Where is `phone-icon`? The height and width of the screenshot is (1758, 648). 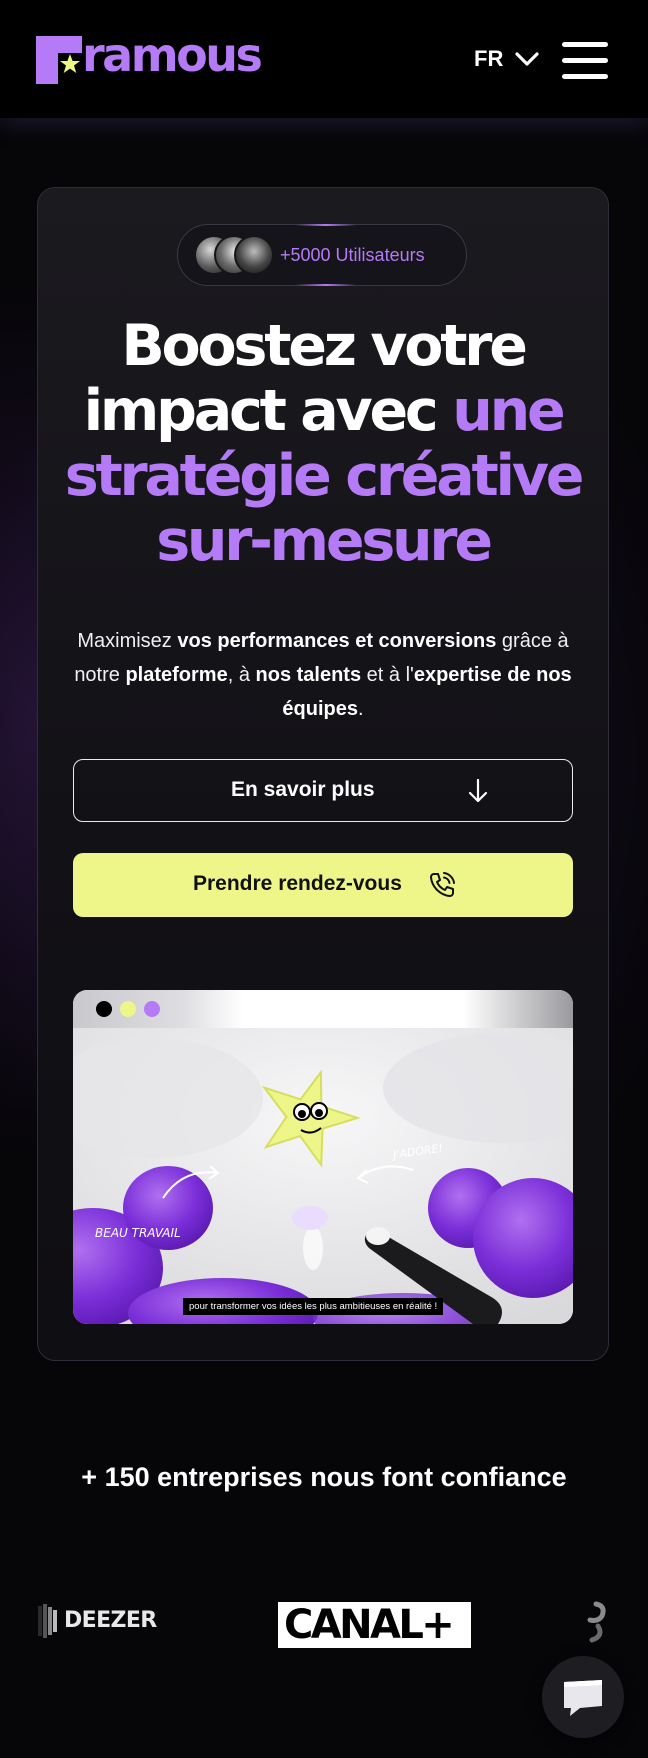 phone-icon is located at coordinates (442, 884).